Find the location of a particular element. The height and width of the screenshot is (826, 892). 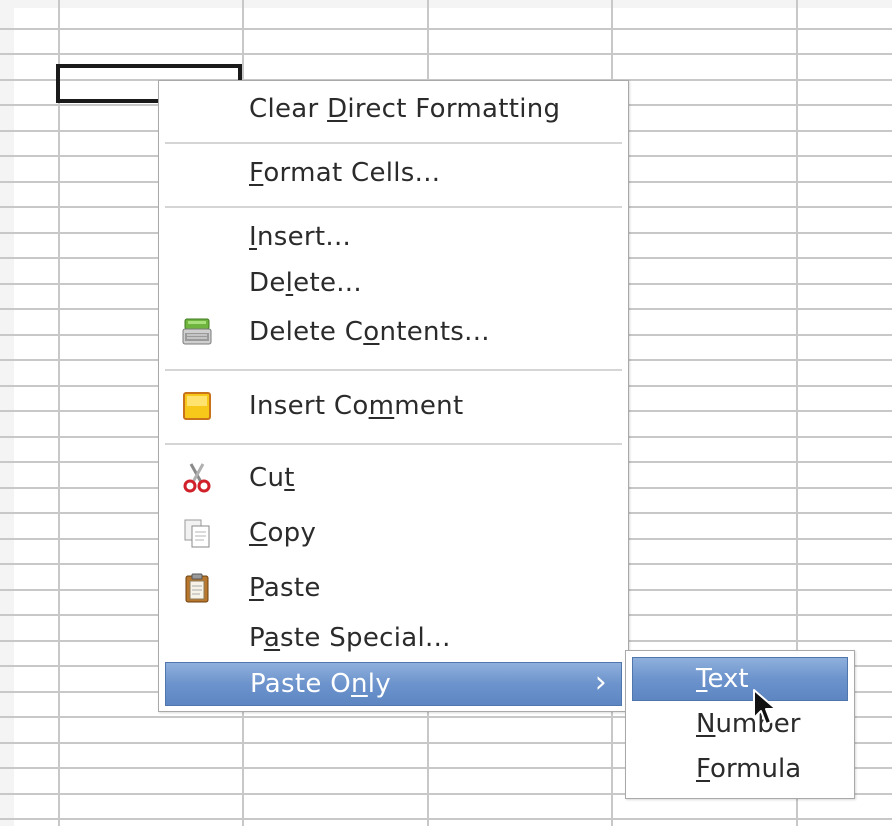

menu-item-label: Paste Only is located at coordinates (321, 684).